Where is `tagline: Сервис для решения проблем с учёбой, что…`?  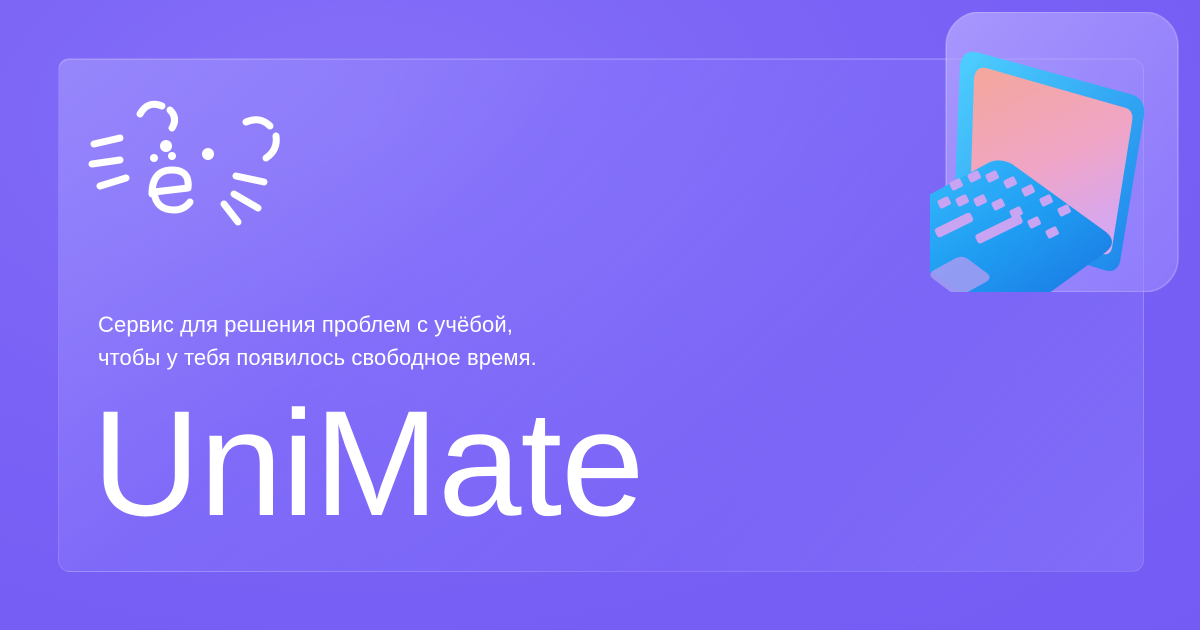 tagline: Сервис для решения проблем с учёбой, что… is located at coordinates (408, 341).